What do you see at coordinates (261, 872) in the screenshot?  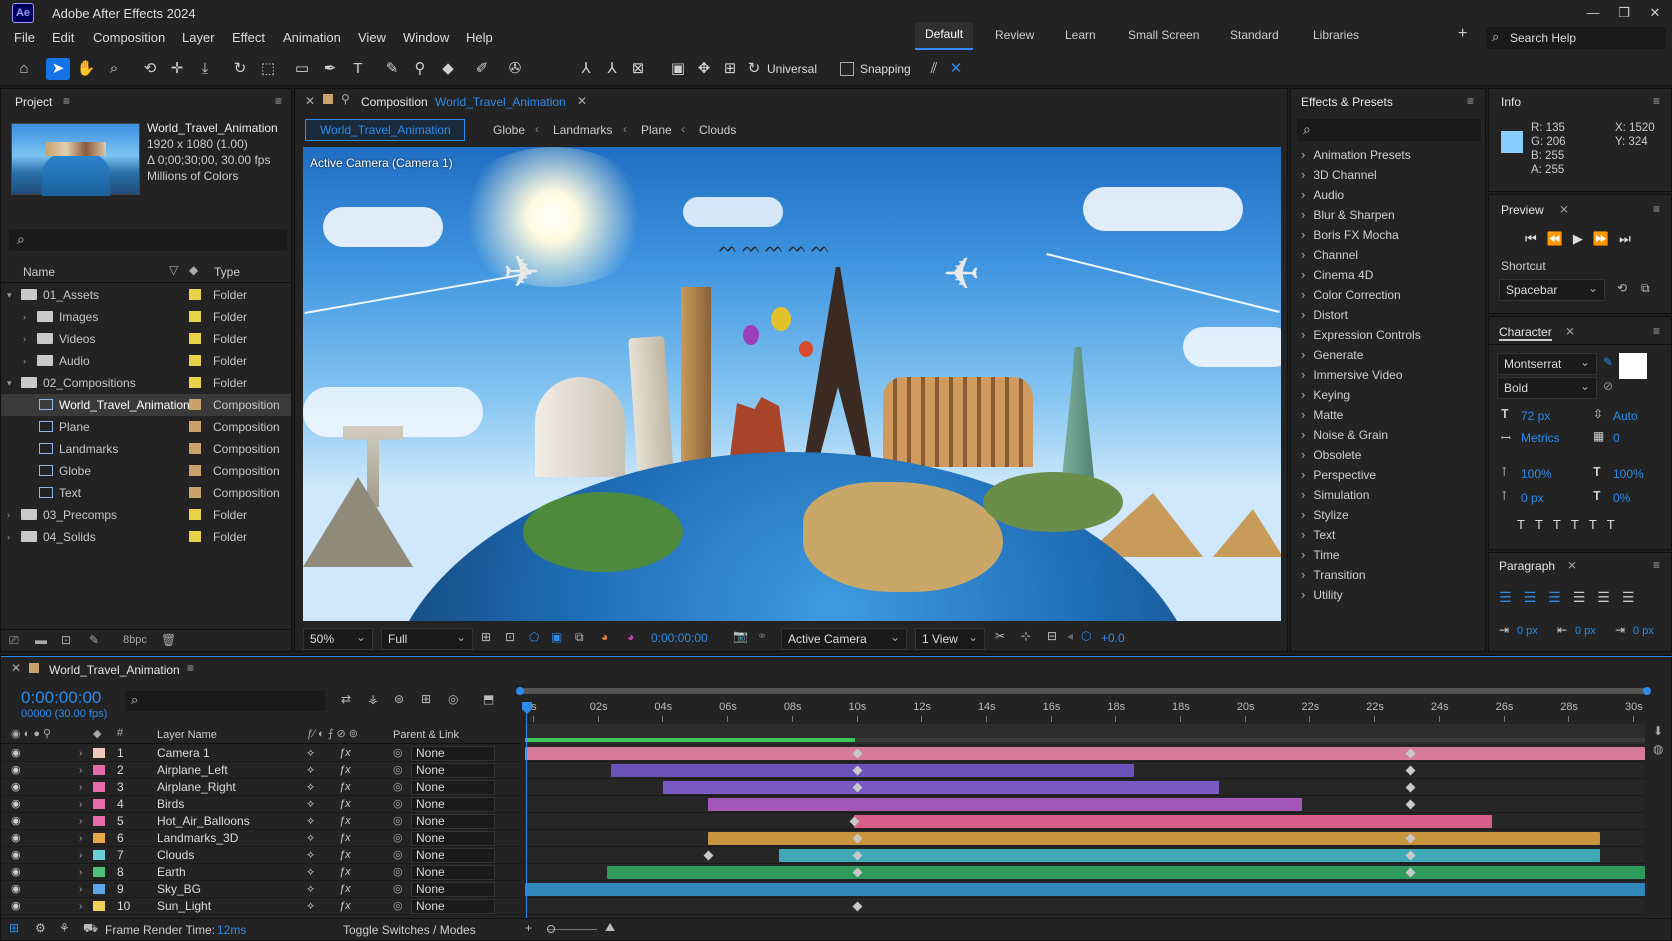 I see `layer-row: ◉ › 8 Earth ⟡ ƒx ◎ None` at bounding box center [261, 872].